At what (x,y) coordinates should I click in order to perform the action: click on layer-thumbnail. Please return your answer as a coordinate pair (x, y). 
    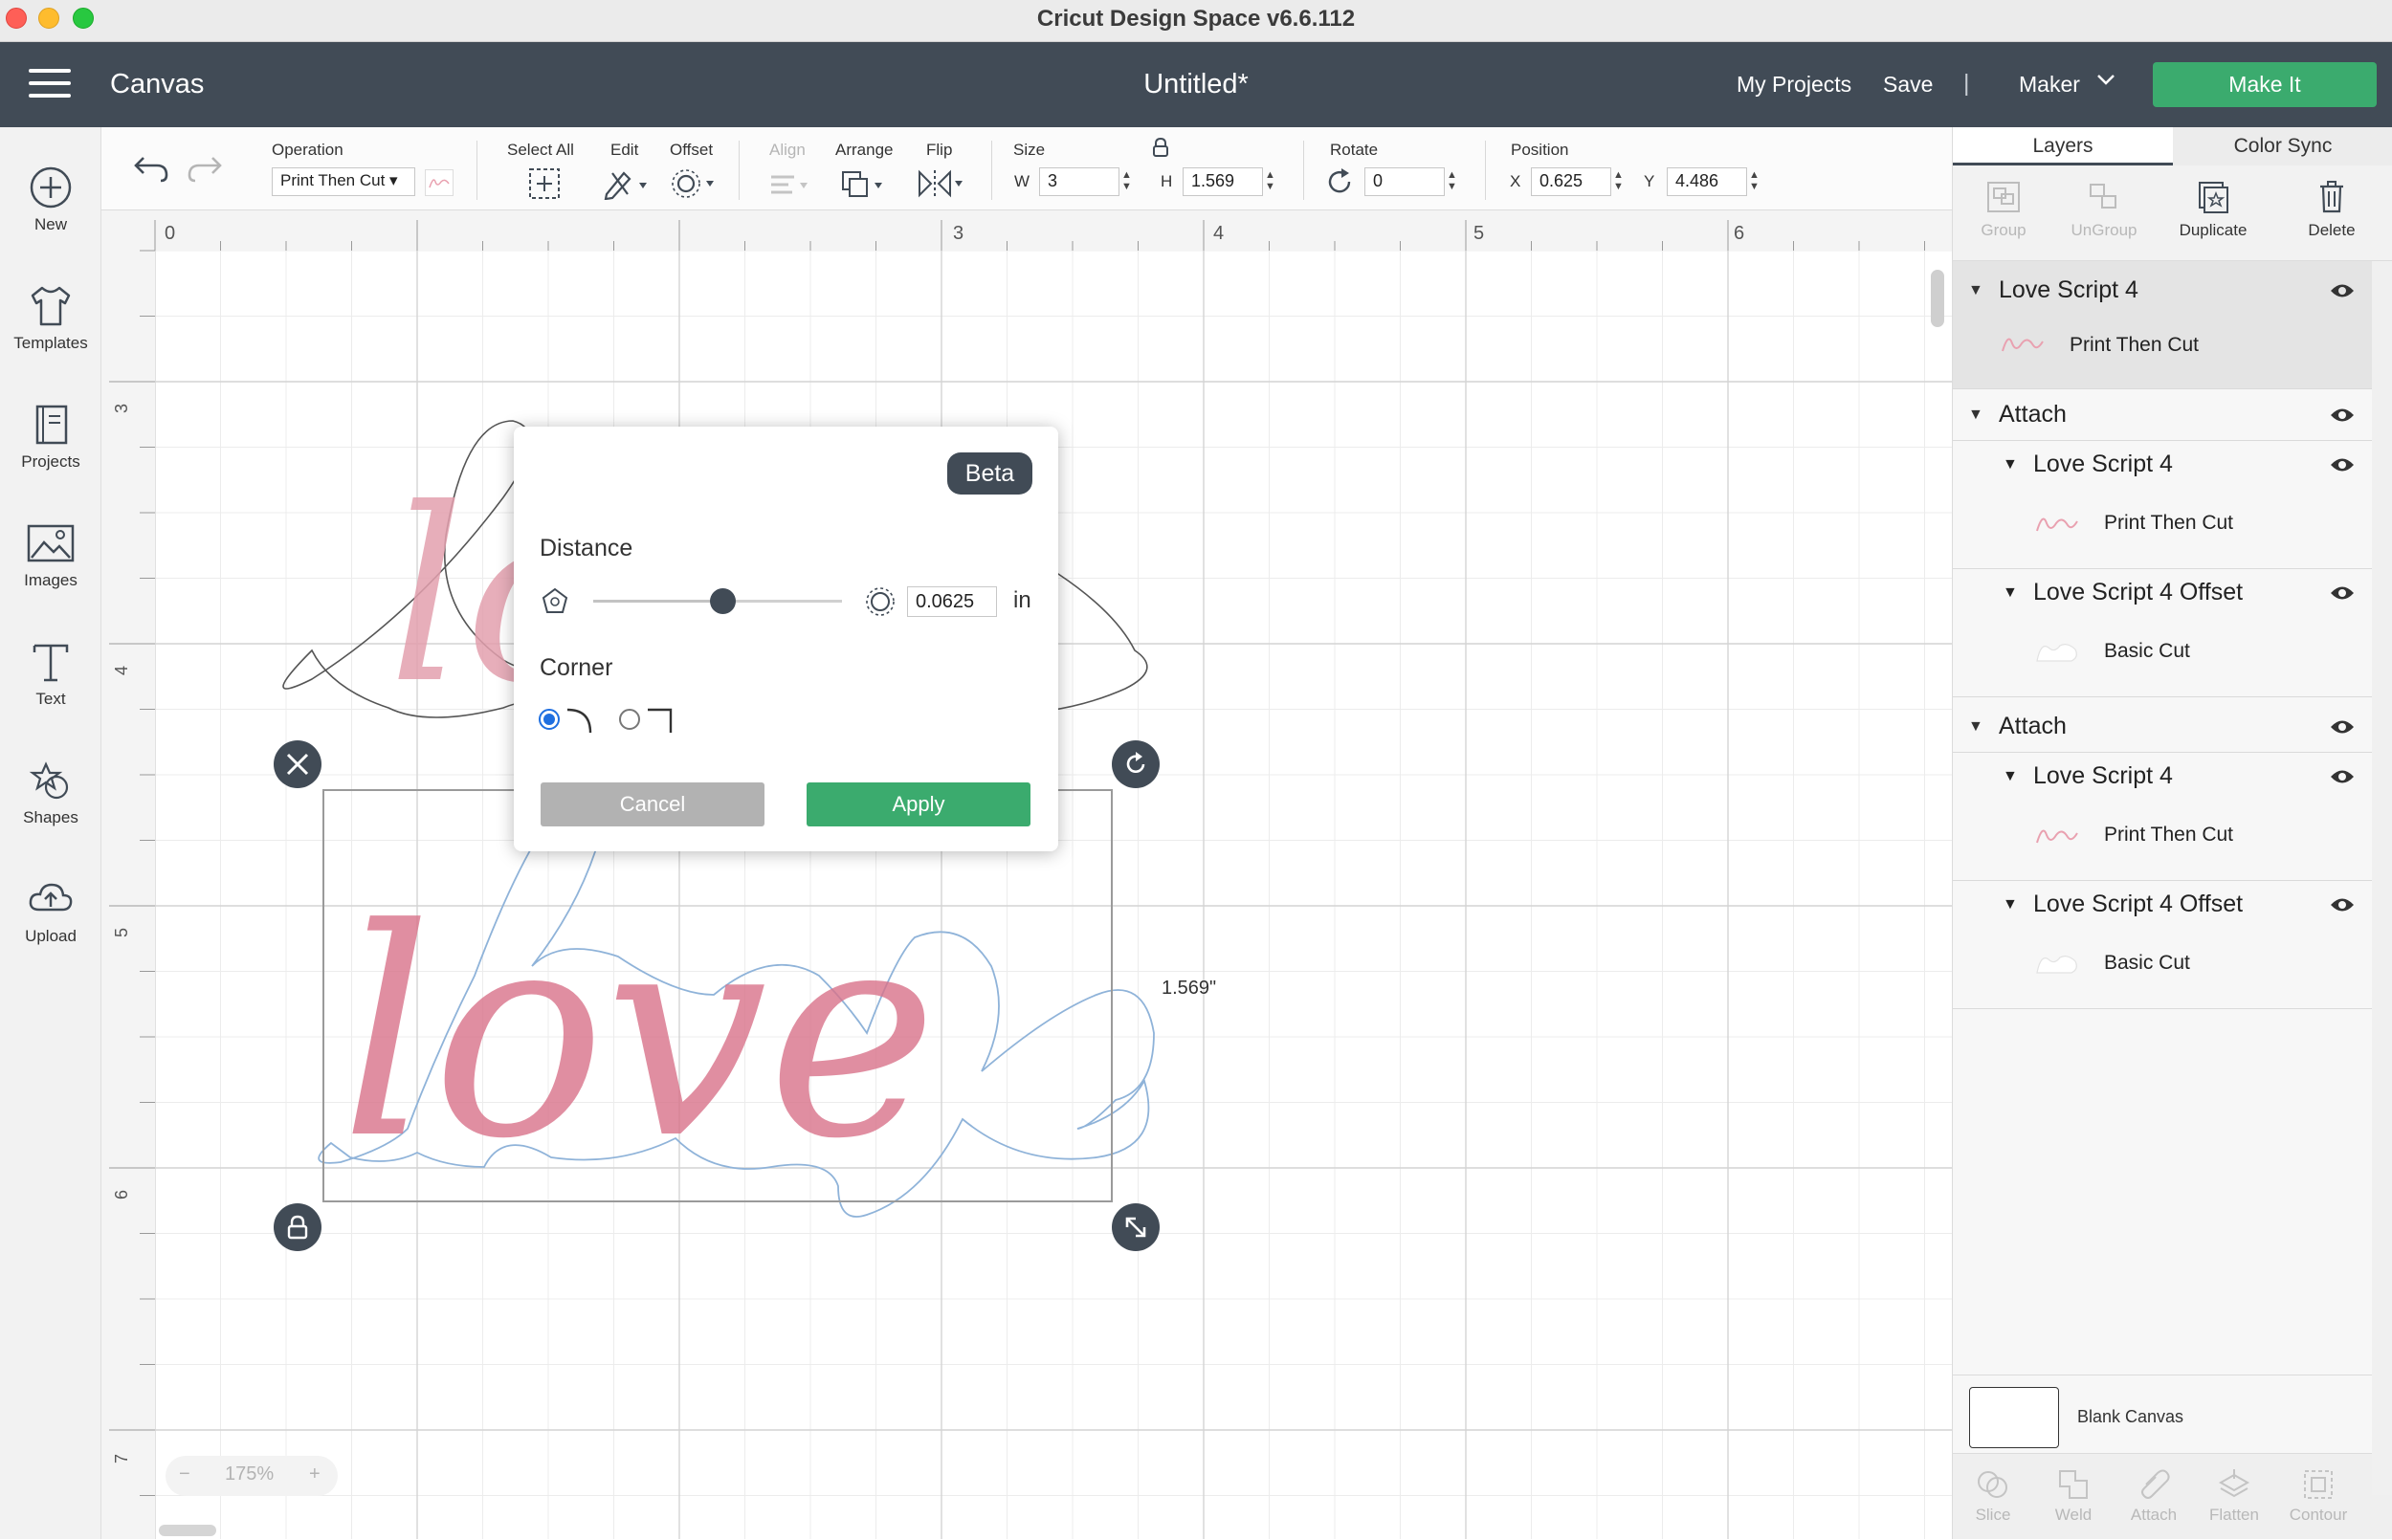
    Looking at the image, I should click on (2056, 965).